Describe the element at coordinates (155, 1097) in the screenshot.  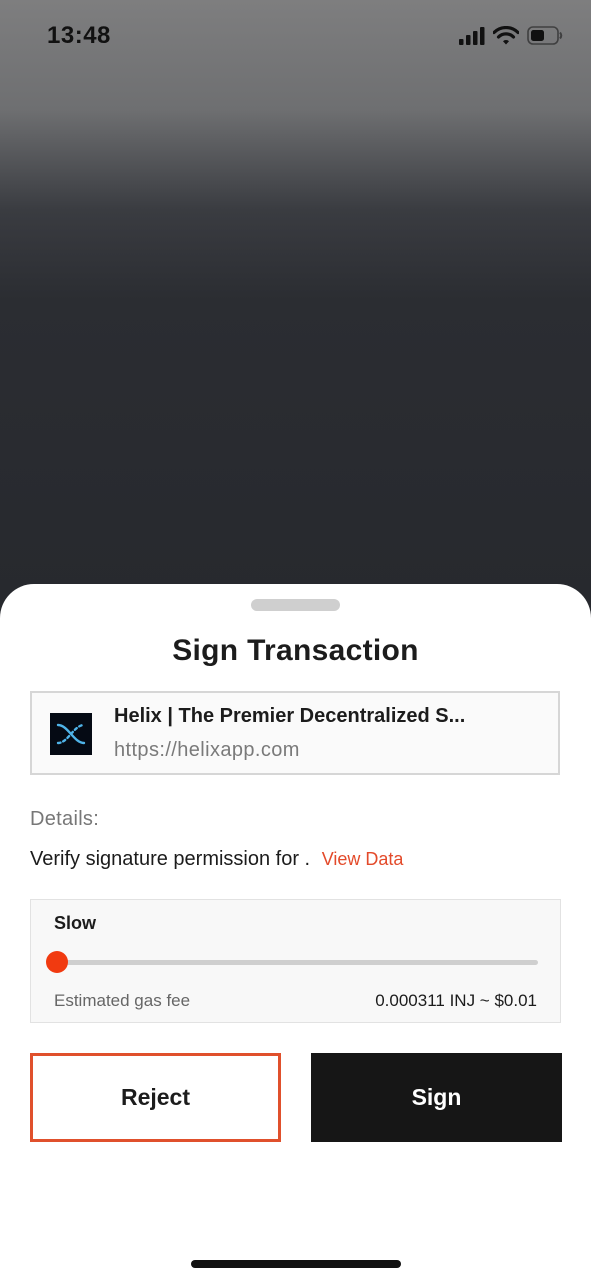
I see `reject-button: Reject` at that location.